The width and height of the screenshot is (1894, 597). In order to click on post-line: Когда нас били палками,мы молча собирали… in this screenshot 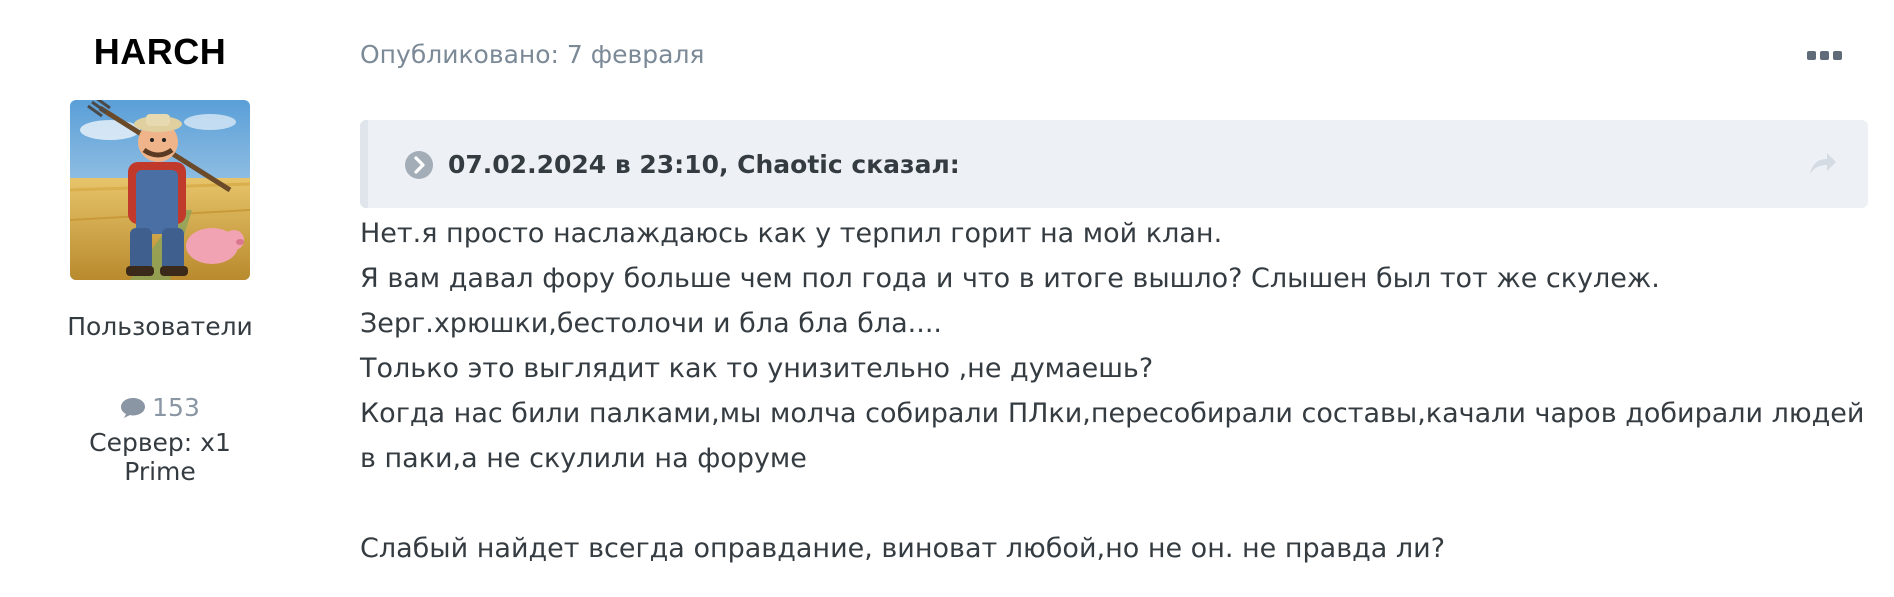, I will do `click(1112, 436)`.